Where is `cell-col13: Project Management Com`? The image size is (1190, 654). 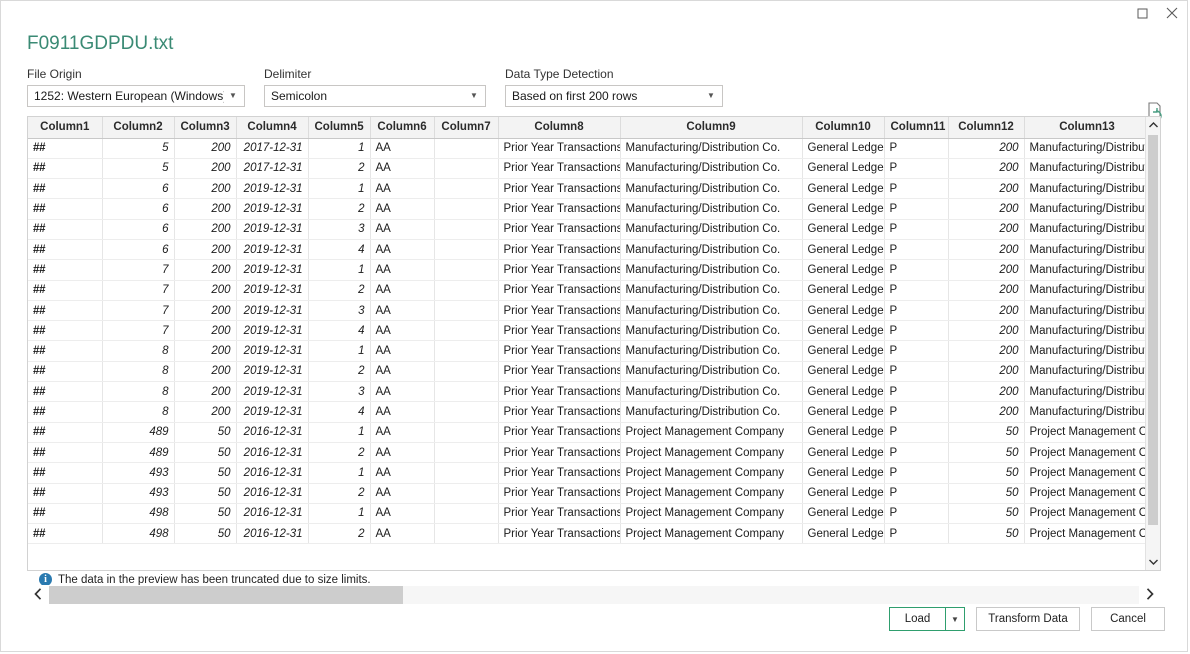
cell-col13: Project Management Com is located at coordinates (1087, 514).